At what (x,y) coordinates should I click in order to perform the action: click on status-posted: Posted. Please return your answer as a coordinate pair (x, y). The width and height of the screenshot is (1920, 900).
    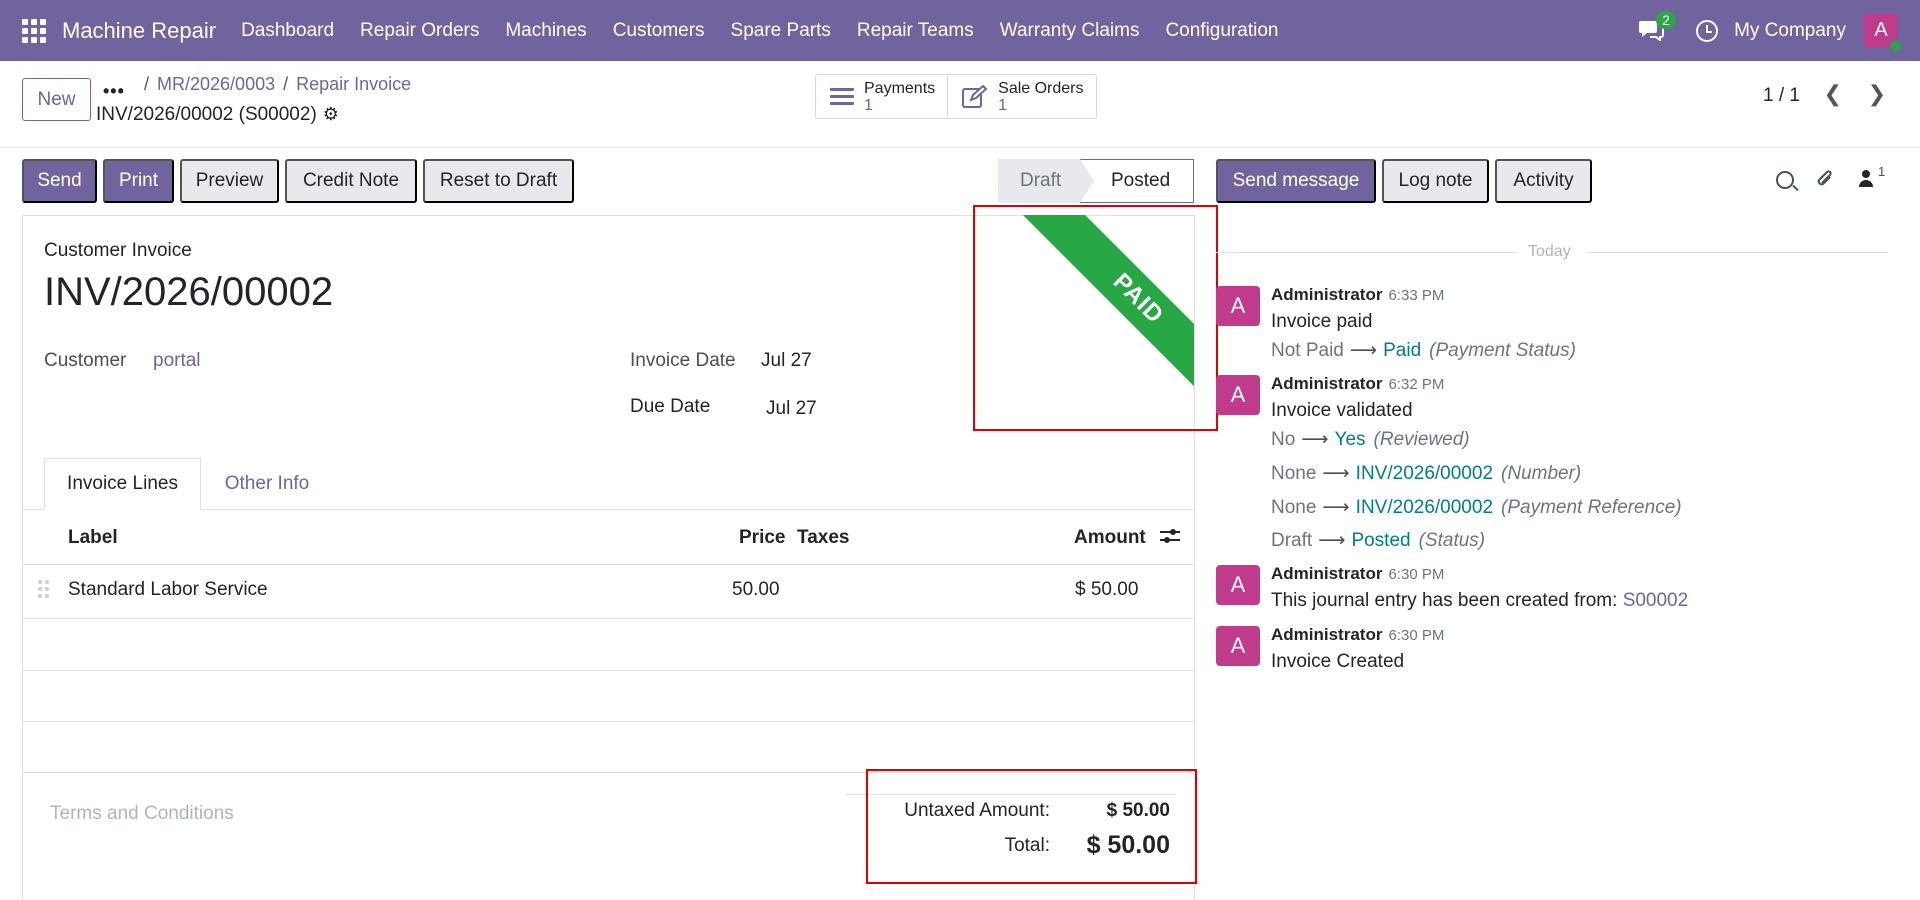
    Looking at the image, I should click on (1137, 181).